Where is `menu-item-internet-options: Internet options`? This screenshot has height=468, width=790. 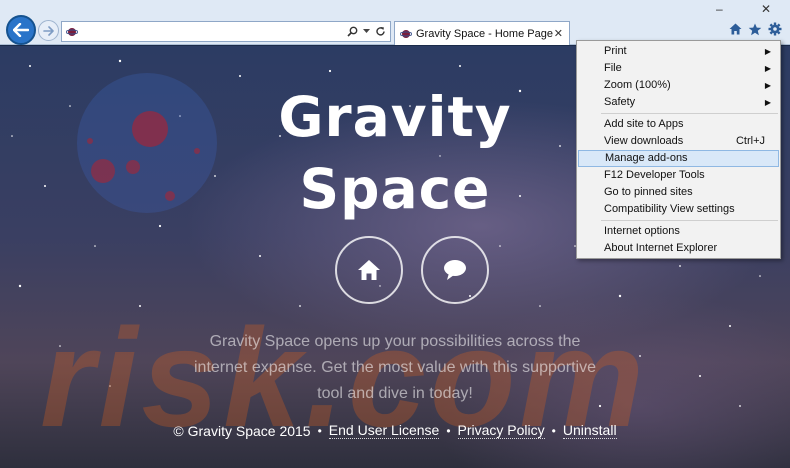
menu-item-internet-options: Internet options is located at coordinates (678, 231).